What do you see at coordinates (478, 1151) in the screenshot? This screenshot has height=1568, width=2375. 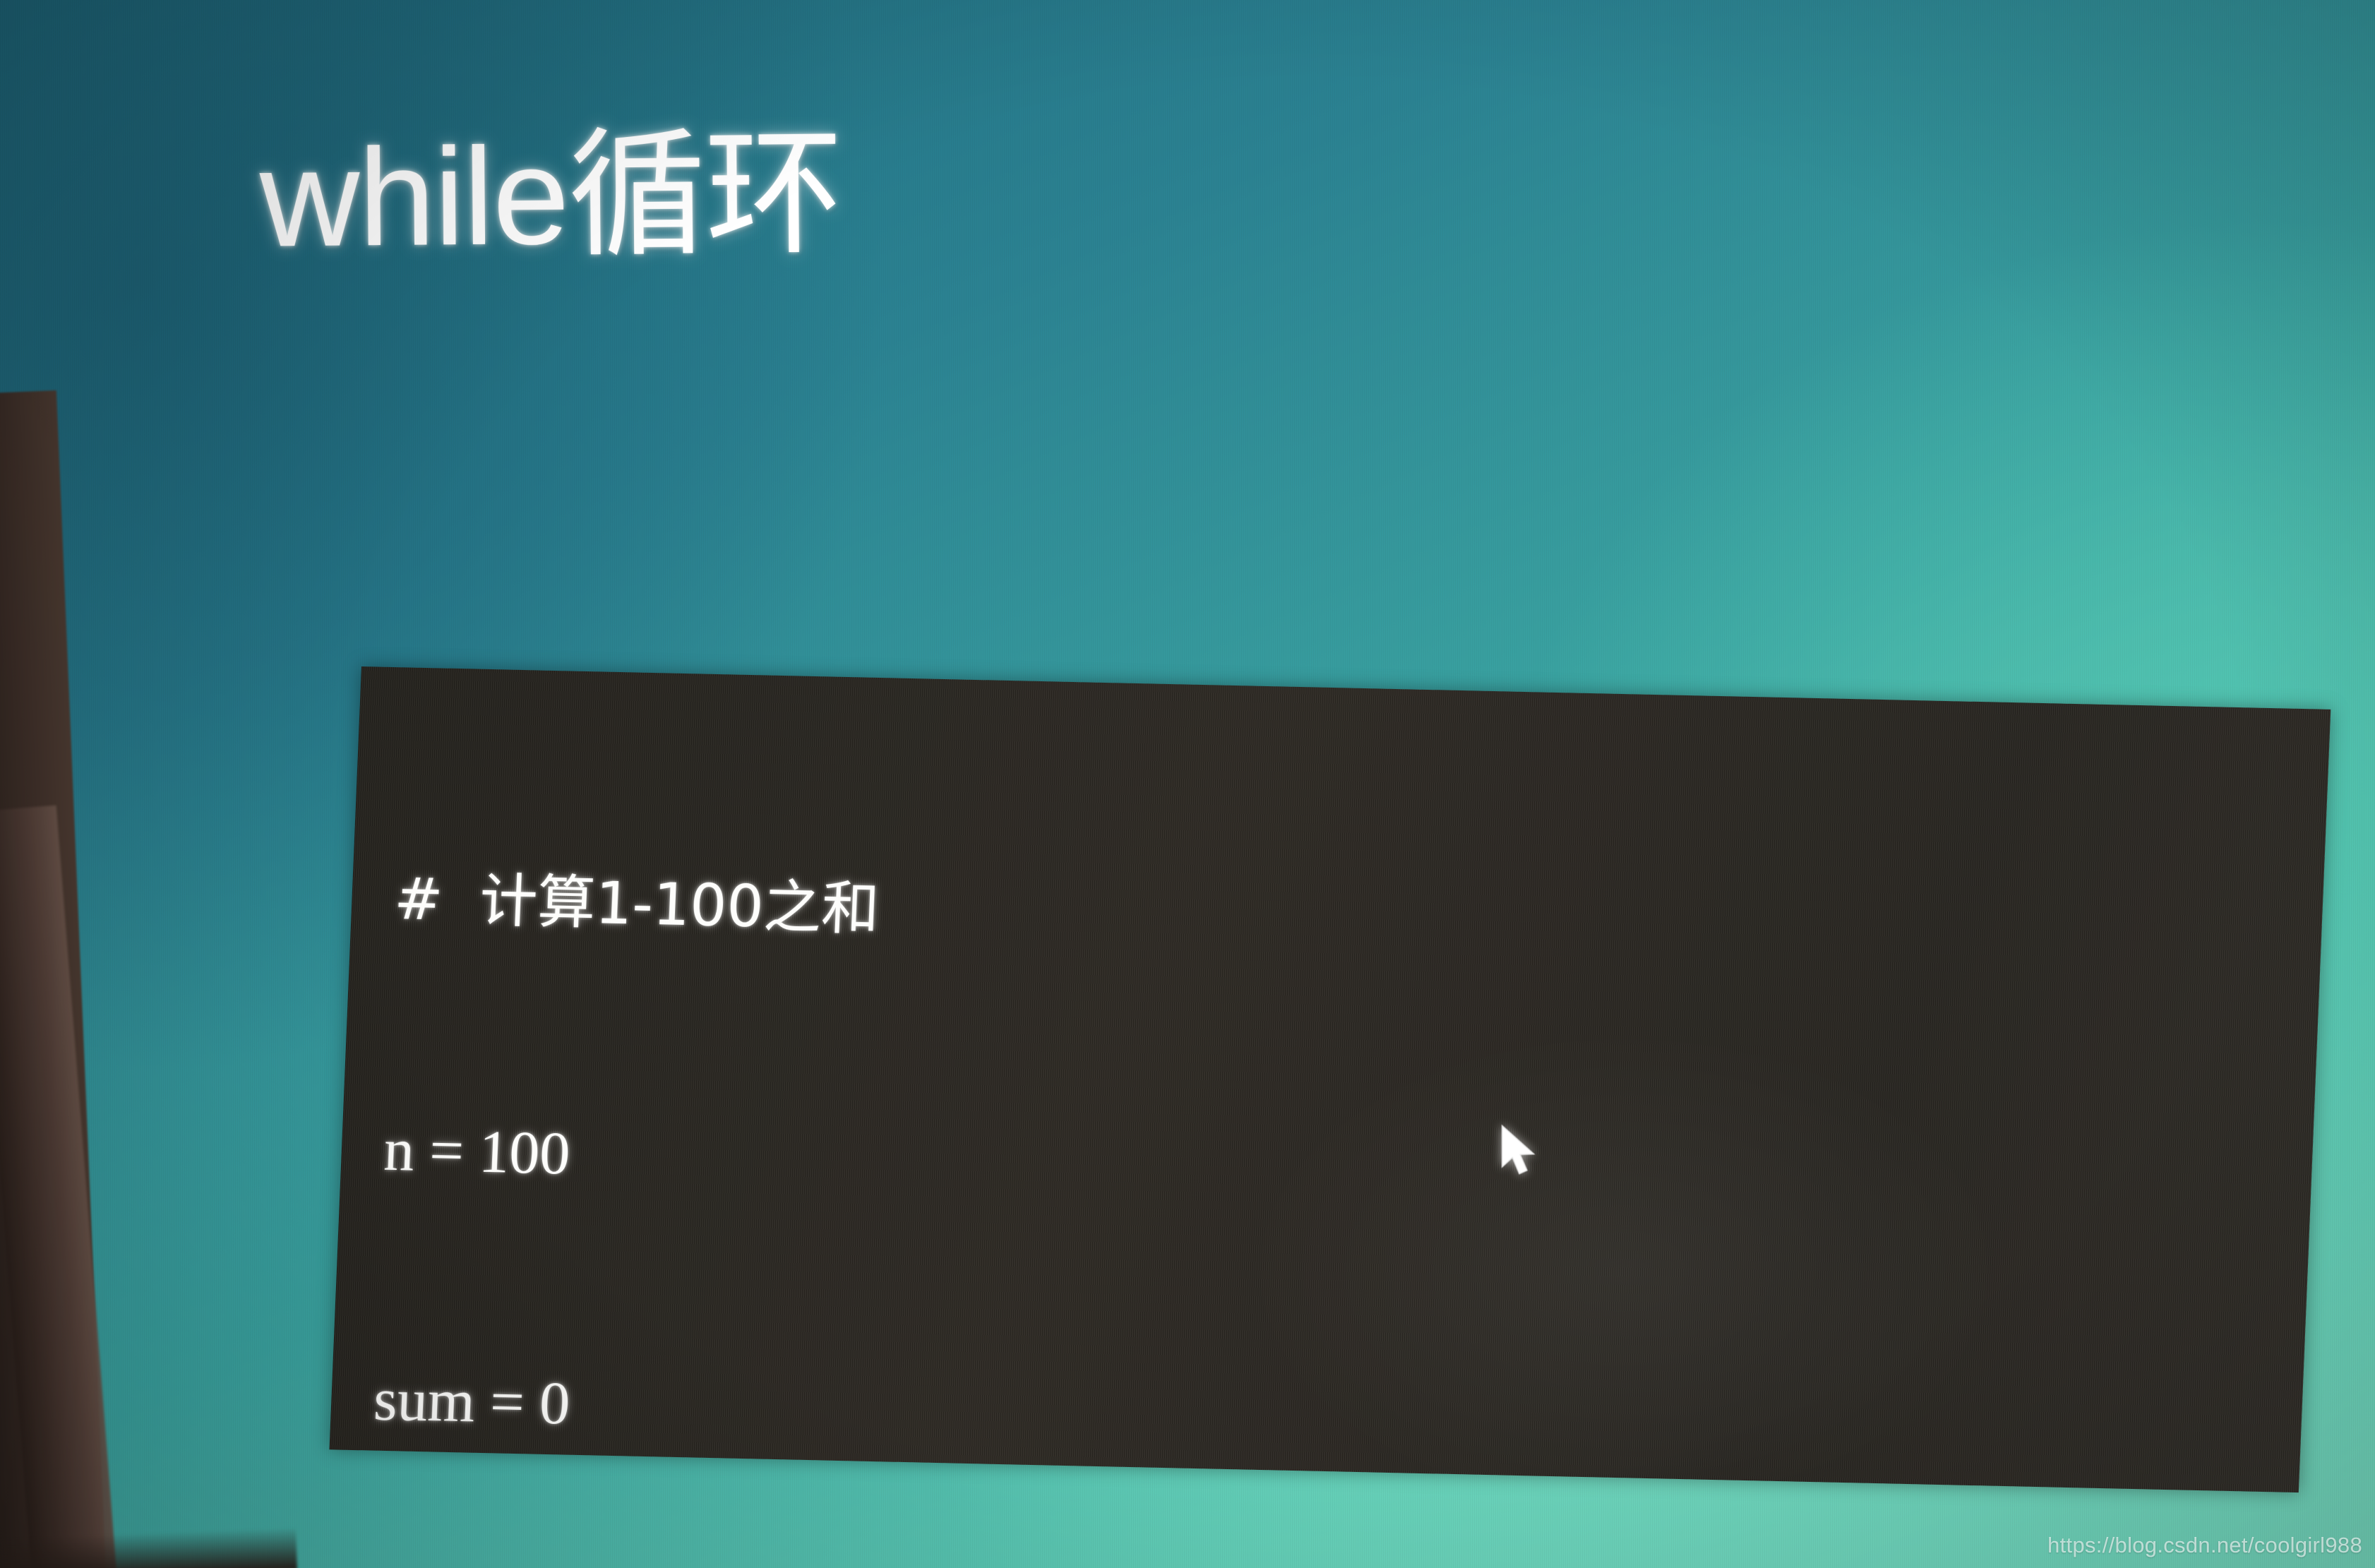 I see `code-line: n = 100` at bounding box center [478, 1151].